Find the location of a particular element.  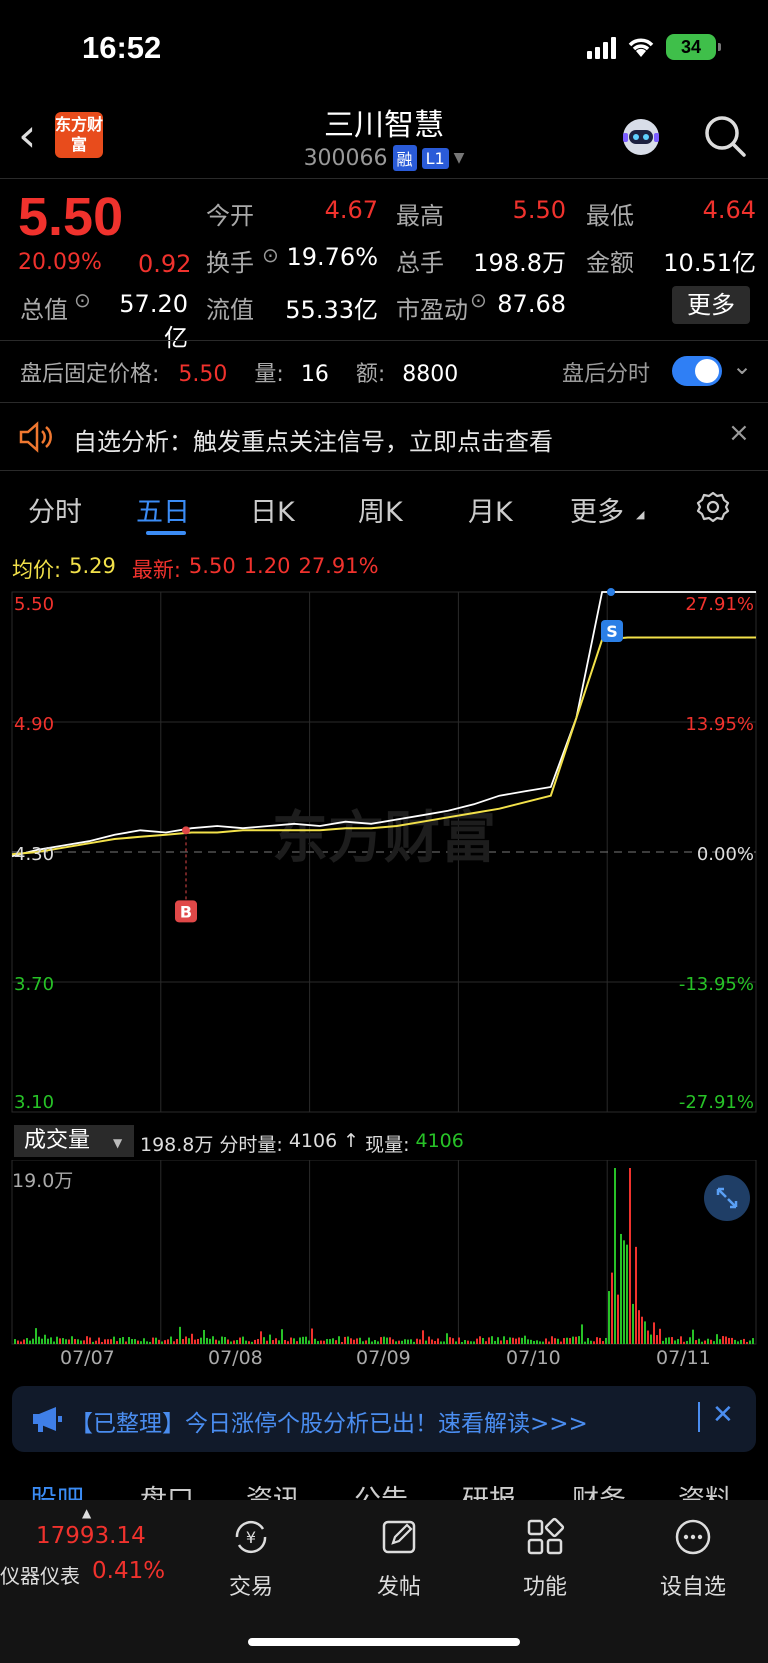

volume-value: 198.8万 is located at coordinates (519, 263).